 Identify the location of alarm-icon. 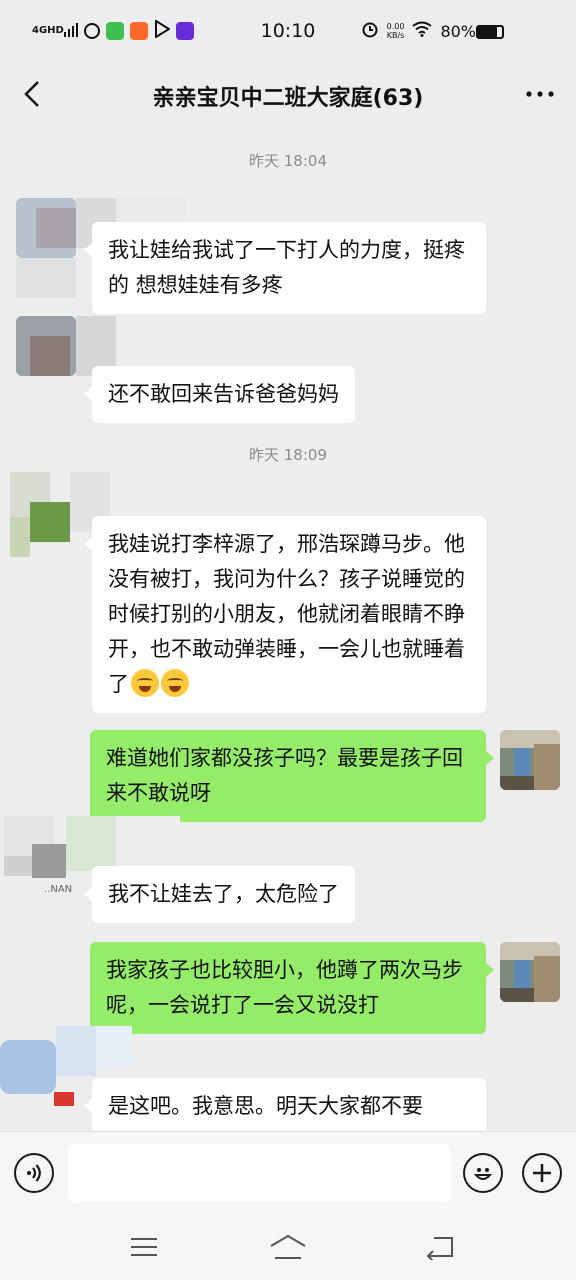
(370, 31).